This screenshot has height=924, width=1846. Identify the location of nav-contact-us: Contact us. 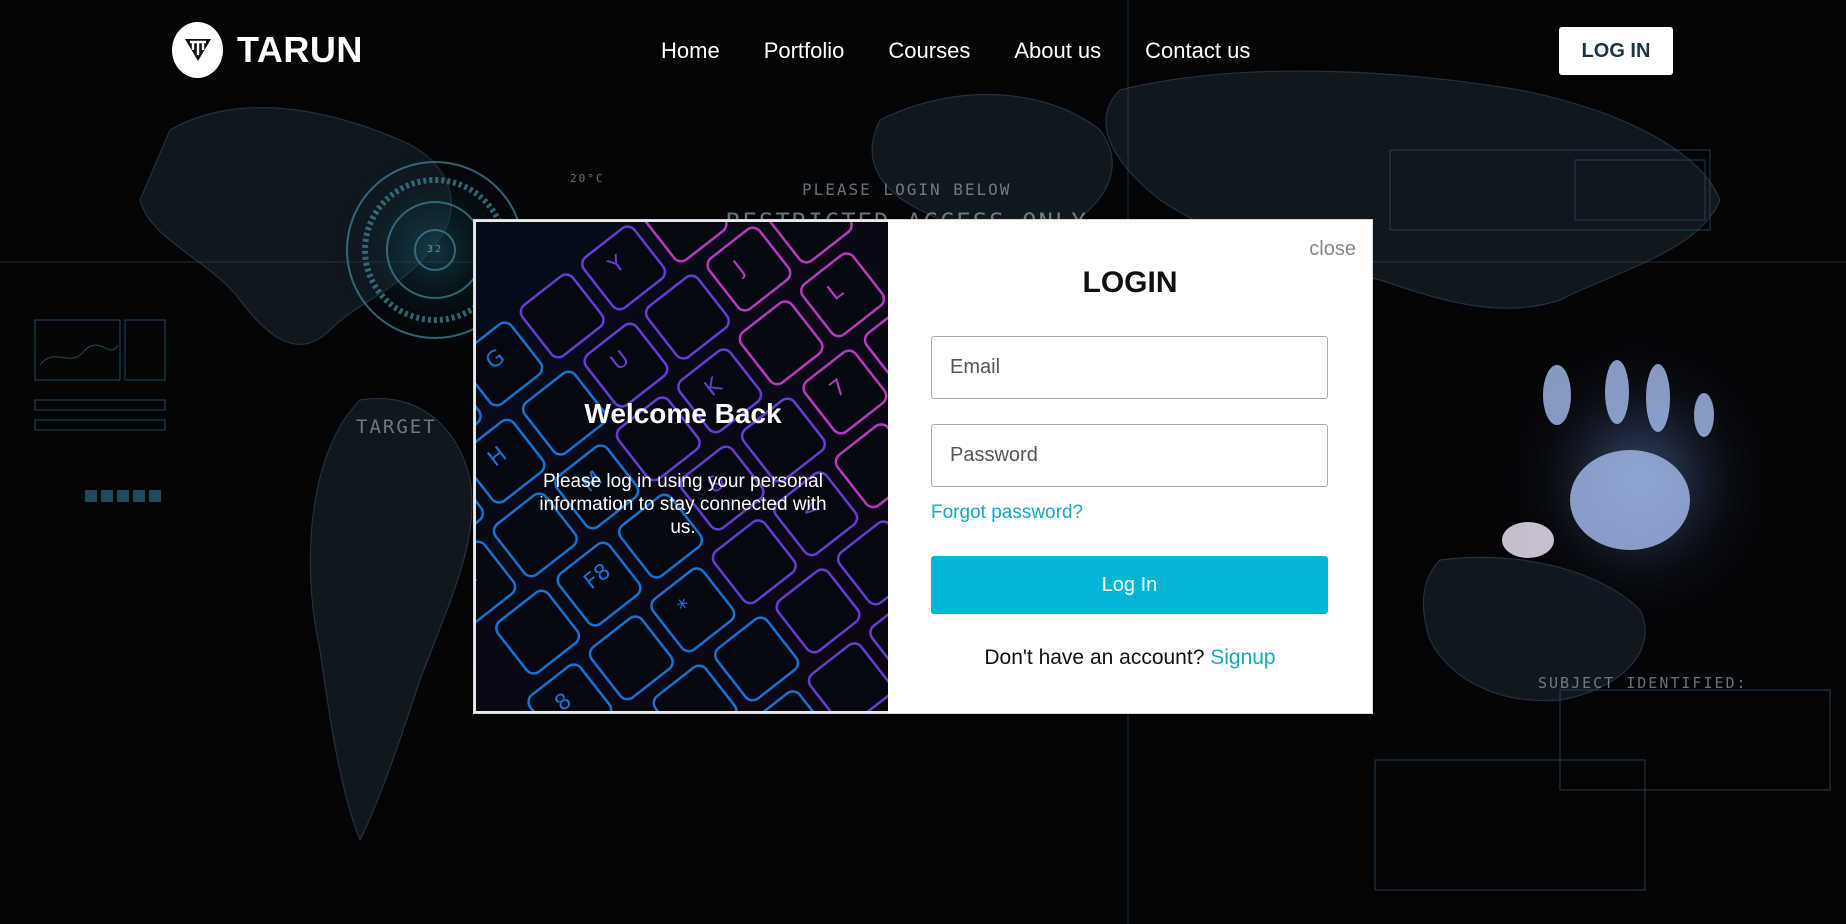
(1197, 51).